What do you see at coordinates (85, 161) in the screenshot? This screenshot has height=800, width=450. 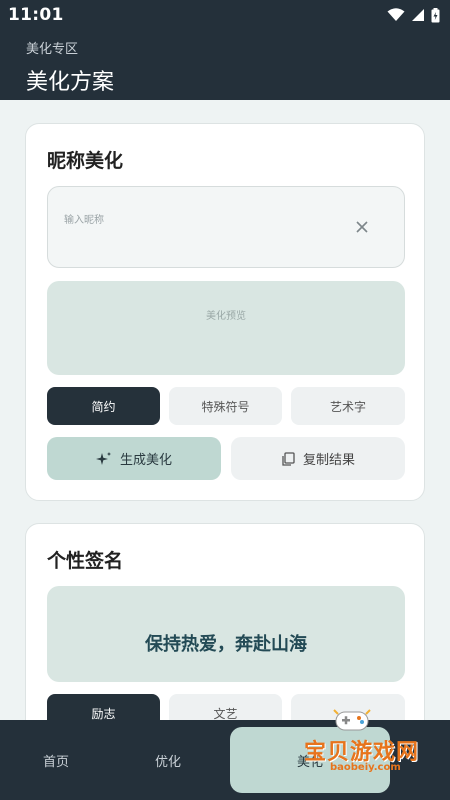 I see `nickname-card-title: 昵称美化` at bounding box center [85, 161].